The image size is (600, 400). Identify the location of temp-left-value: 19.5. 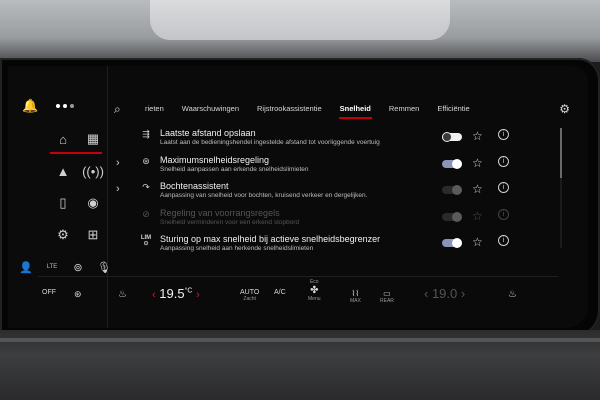
(172, 293).